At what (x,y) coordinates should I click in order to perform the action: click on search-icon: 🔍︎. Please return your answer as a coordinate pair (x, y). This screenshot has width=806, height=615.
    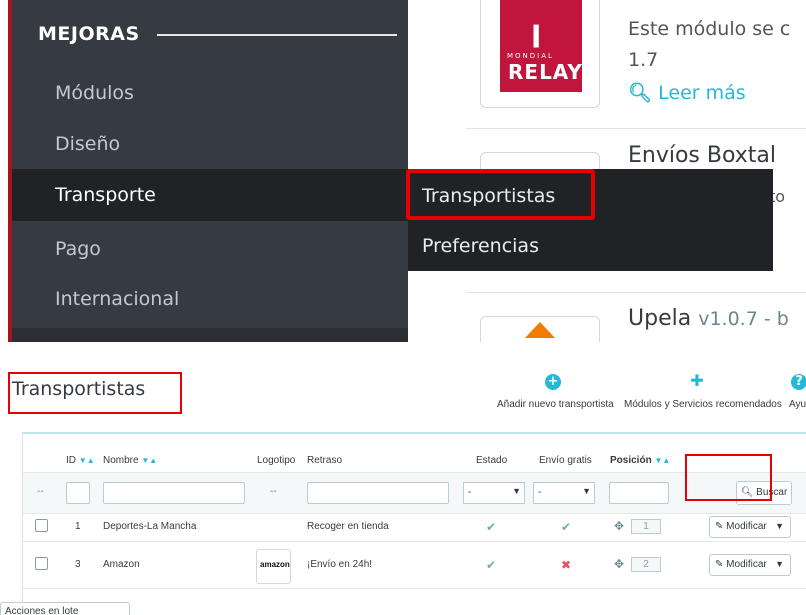
    Looking at the image, I should click on (640, 93).